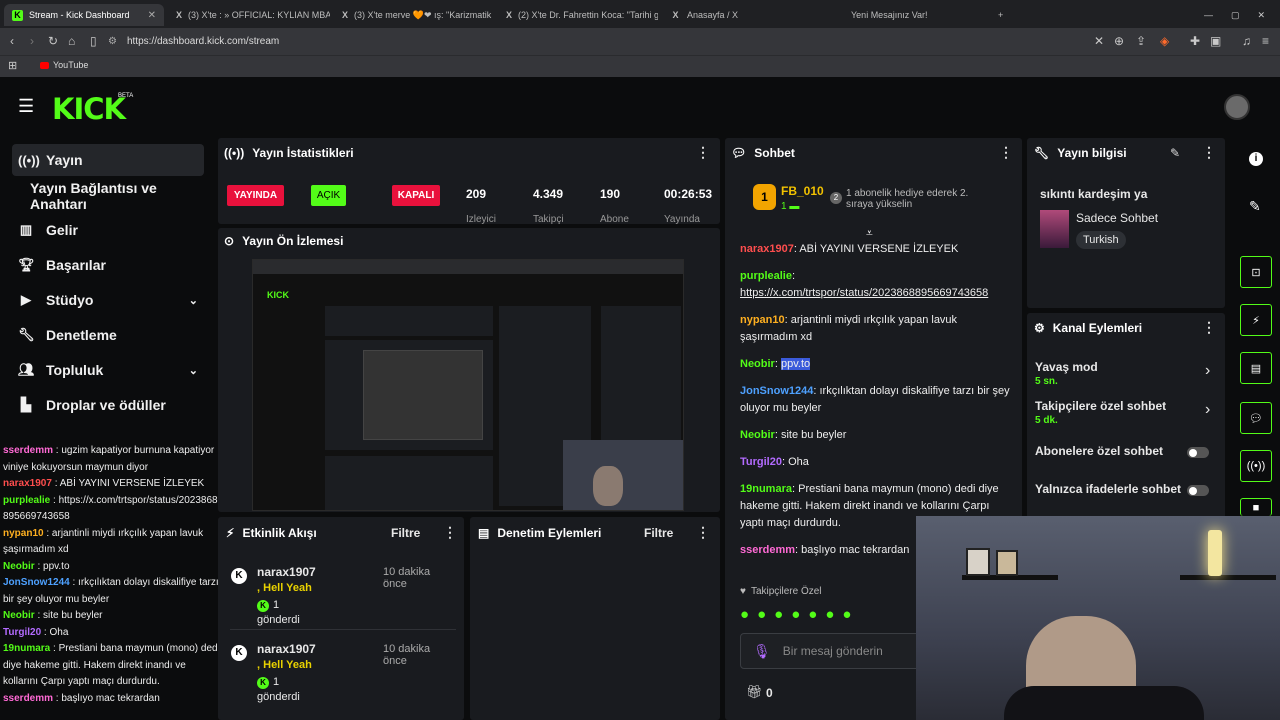  Describe the element at coordinates (112, 41) in the screenshot. I see `site-info-icon: ⚙` at that location.